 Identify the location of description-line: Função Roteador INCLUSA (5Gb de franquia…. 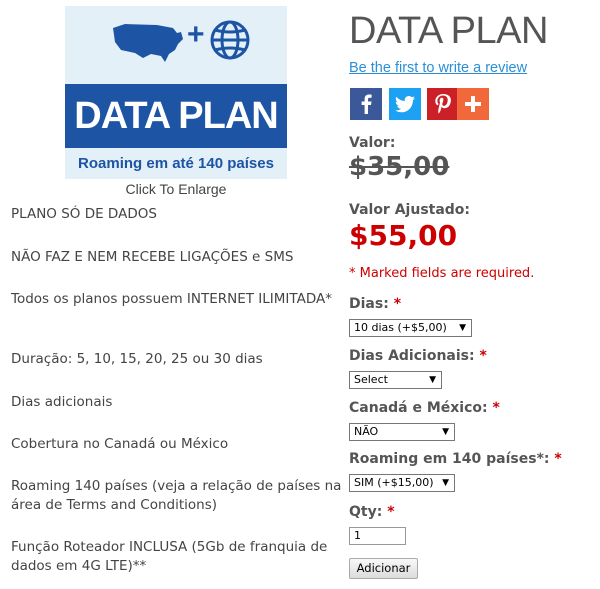
(169, 556).